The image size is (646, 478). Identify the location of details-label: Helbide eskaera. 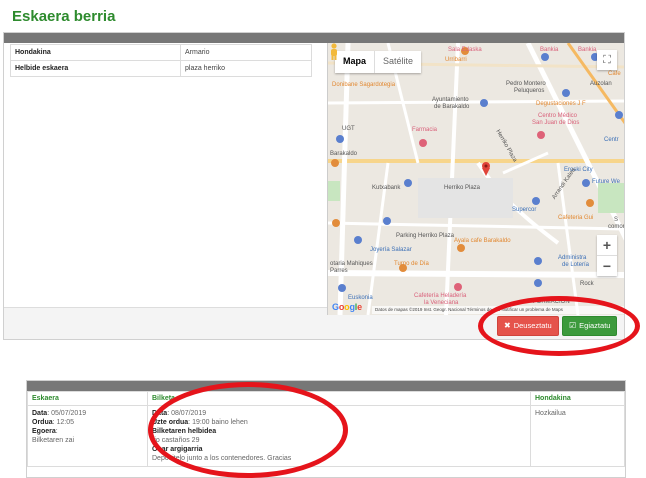
(95, 68).